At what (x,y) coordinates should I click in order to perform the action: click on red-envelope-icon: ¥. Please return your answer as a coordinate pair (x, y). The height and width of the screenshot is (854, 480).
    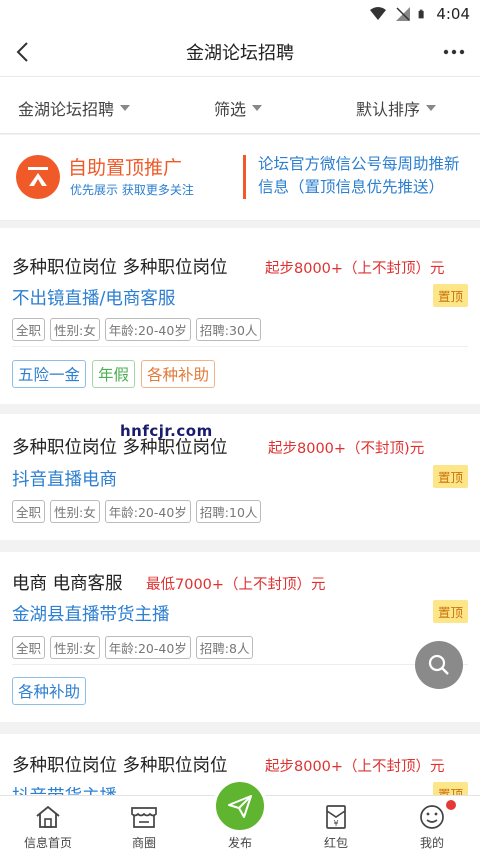
    Looking at the image, I should click on (336, 817).